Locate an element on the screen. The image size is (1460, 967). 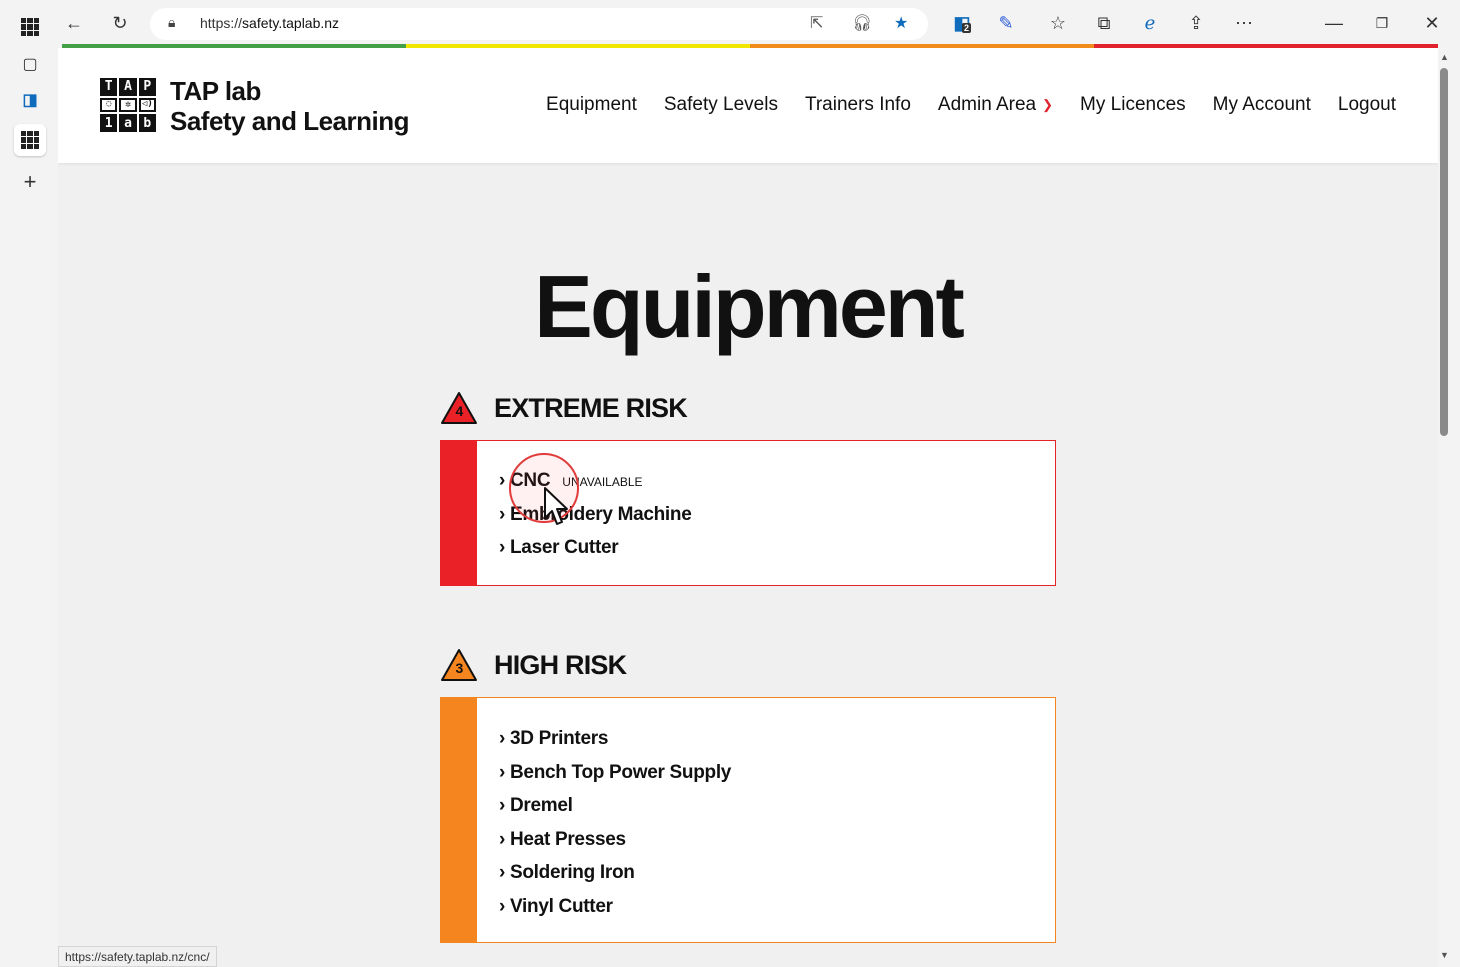
page-title: Equipment is located at coordinates (749, 306).